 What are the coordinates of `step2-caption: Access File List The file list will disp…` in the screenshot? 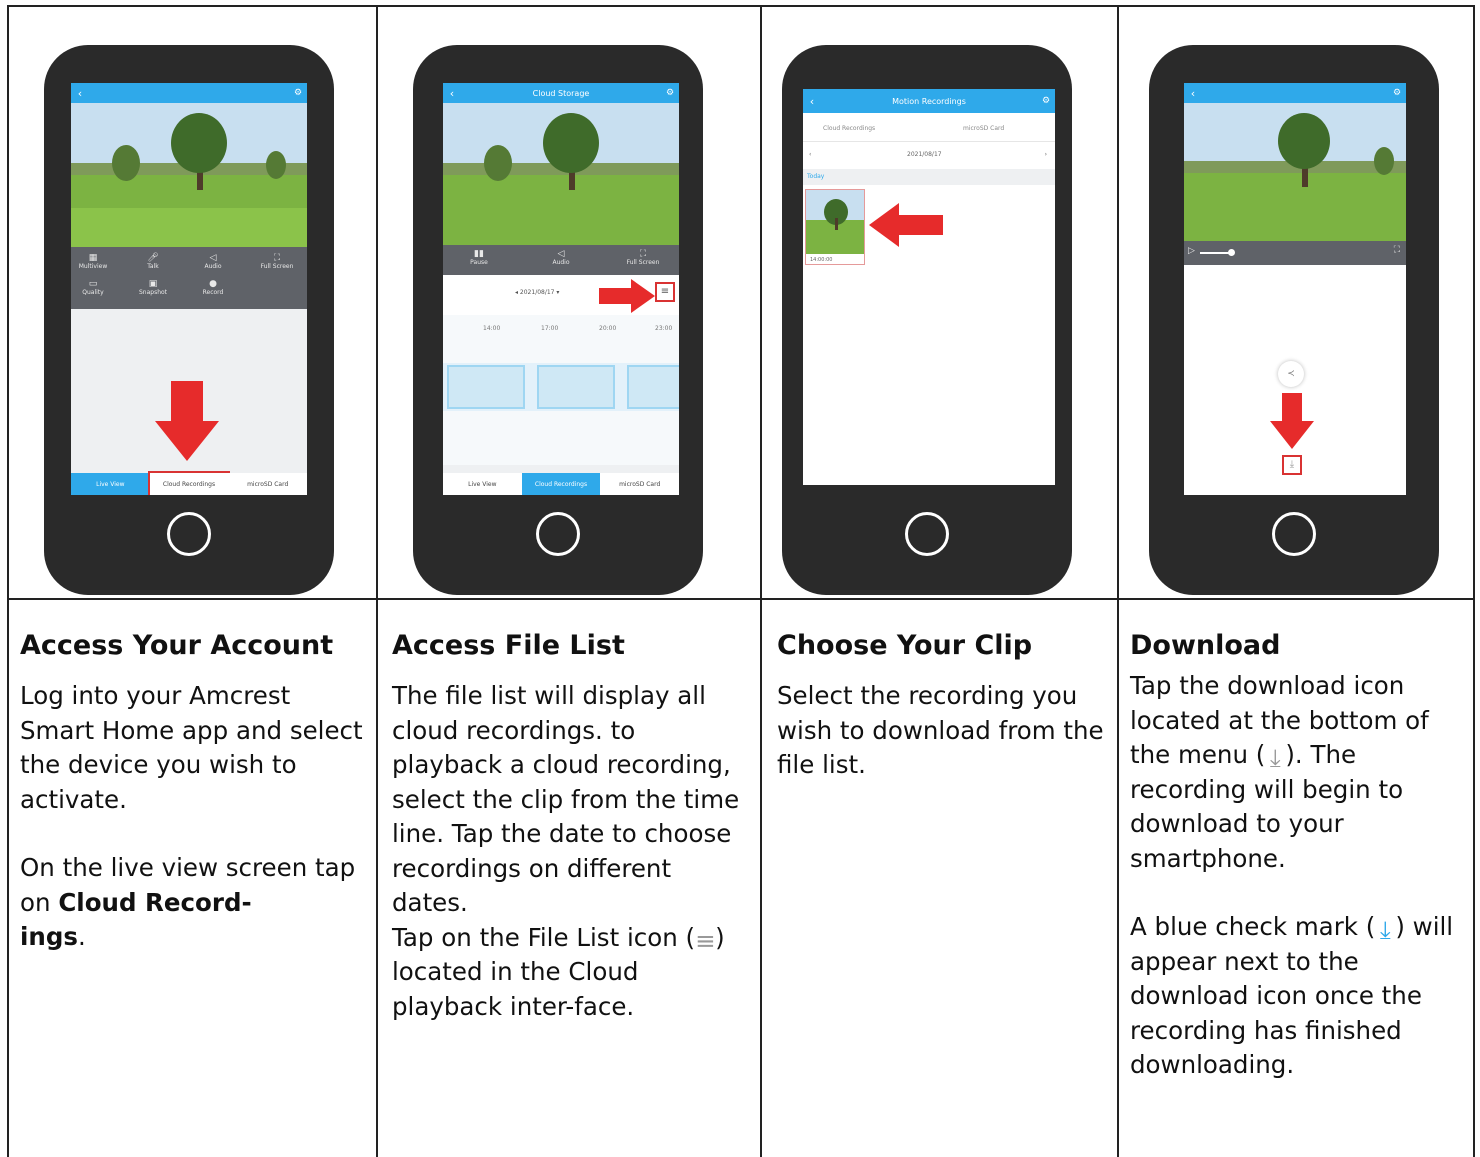 It's located at (567, 827).